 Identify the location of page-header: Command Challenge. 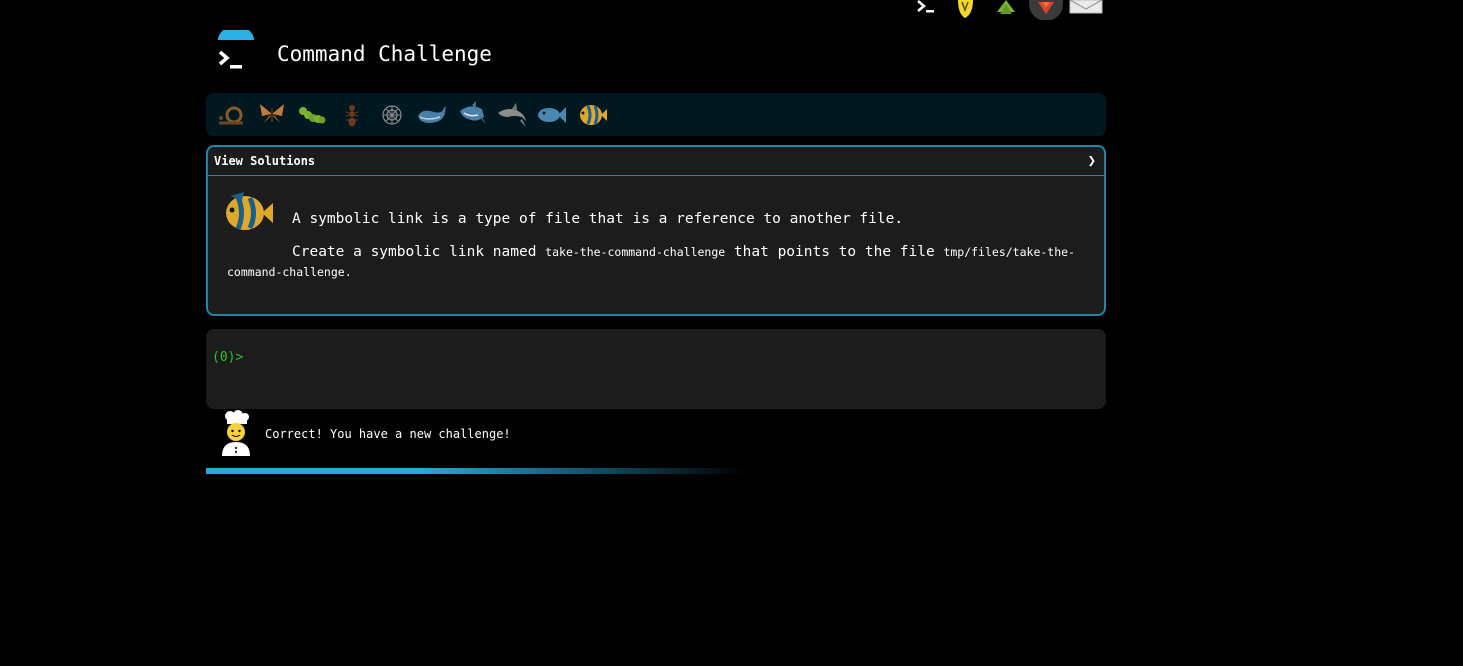
(352, 52).